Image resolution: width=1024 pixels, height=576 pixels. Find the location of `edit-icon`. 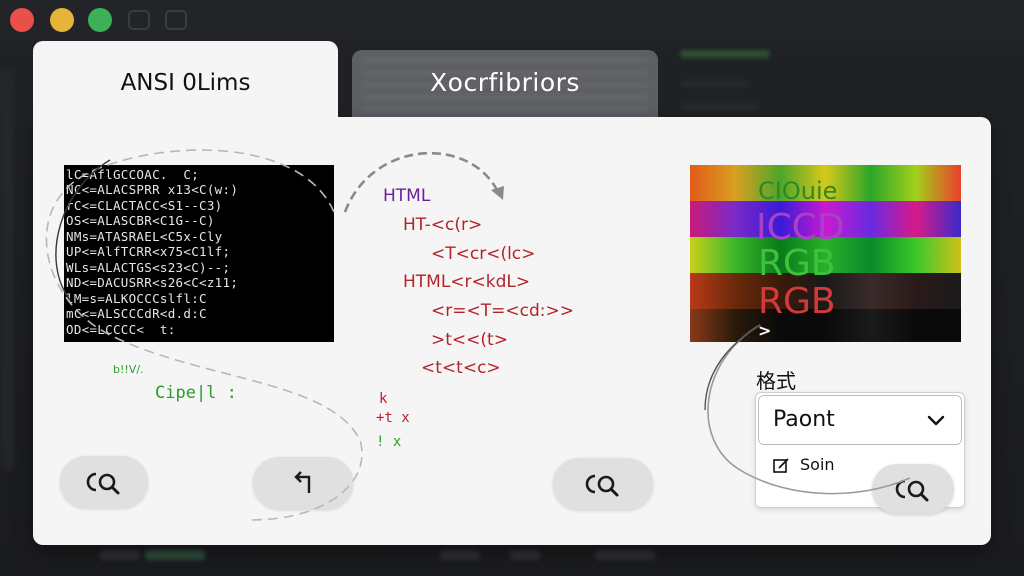

edit-icon is located at coordinates (781, 465).